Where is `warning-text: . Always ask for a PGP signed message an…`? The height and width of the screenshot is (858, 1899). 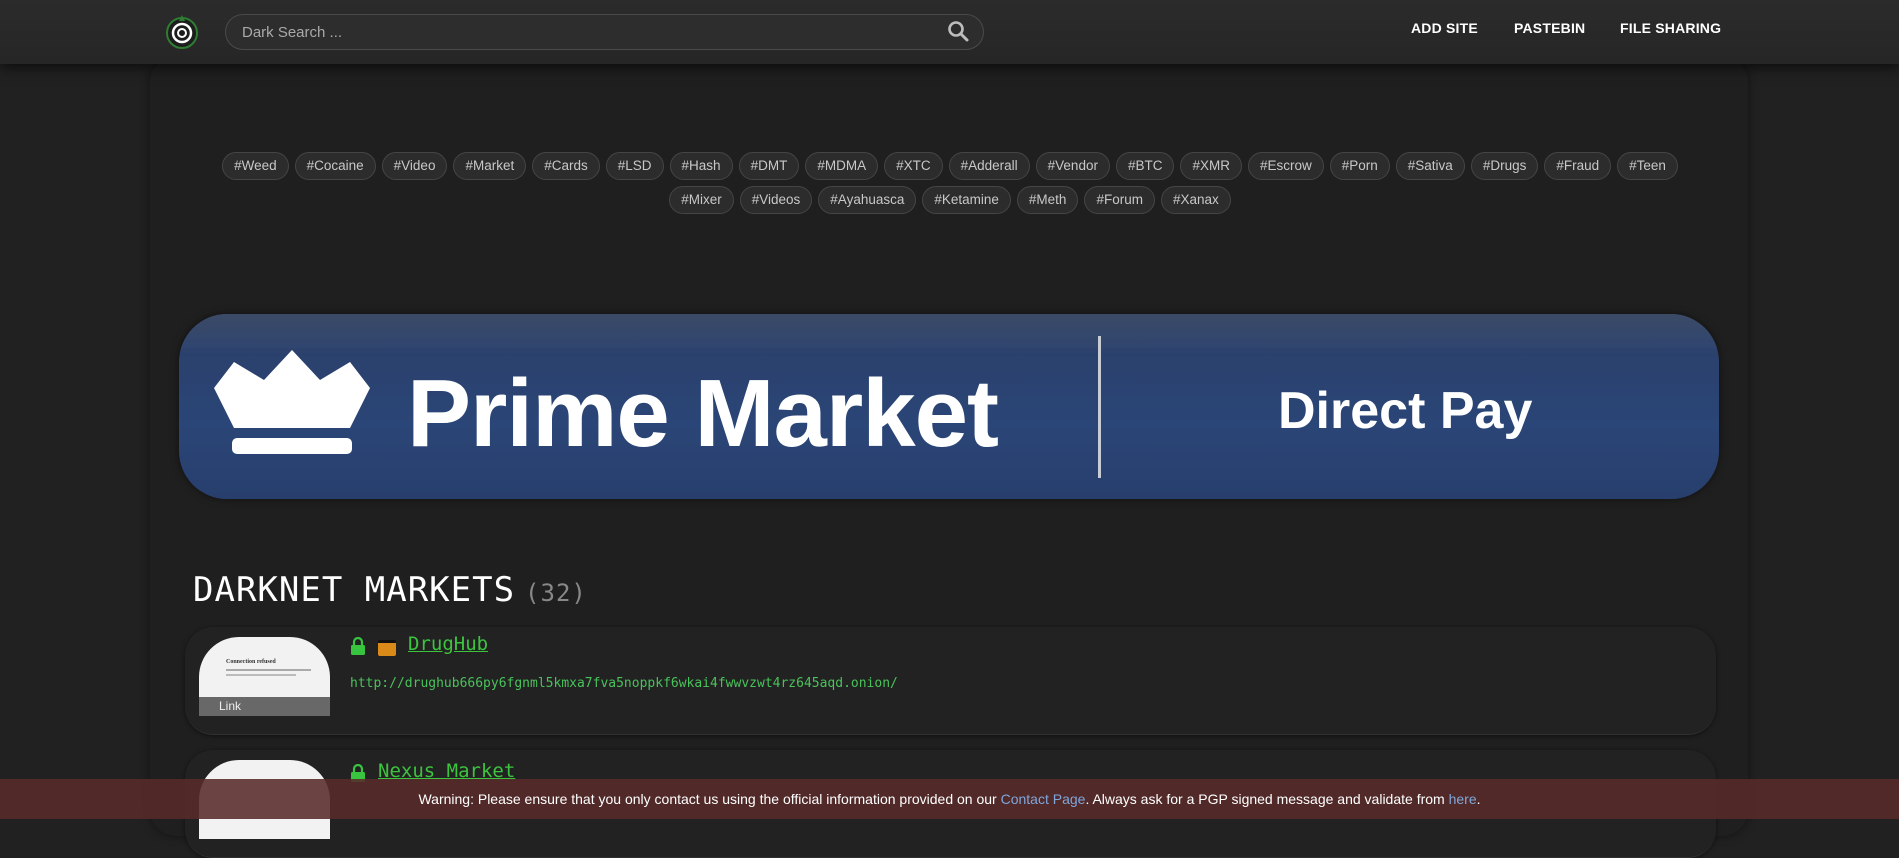 warning-text: . Always ask for a PGP signed message an… is located at coordinates (1267, 799).